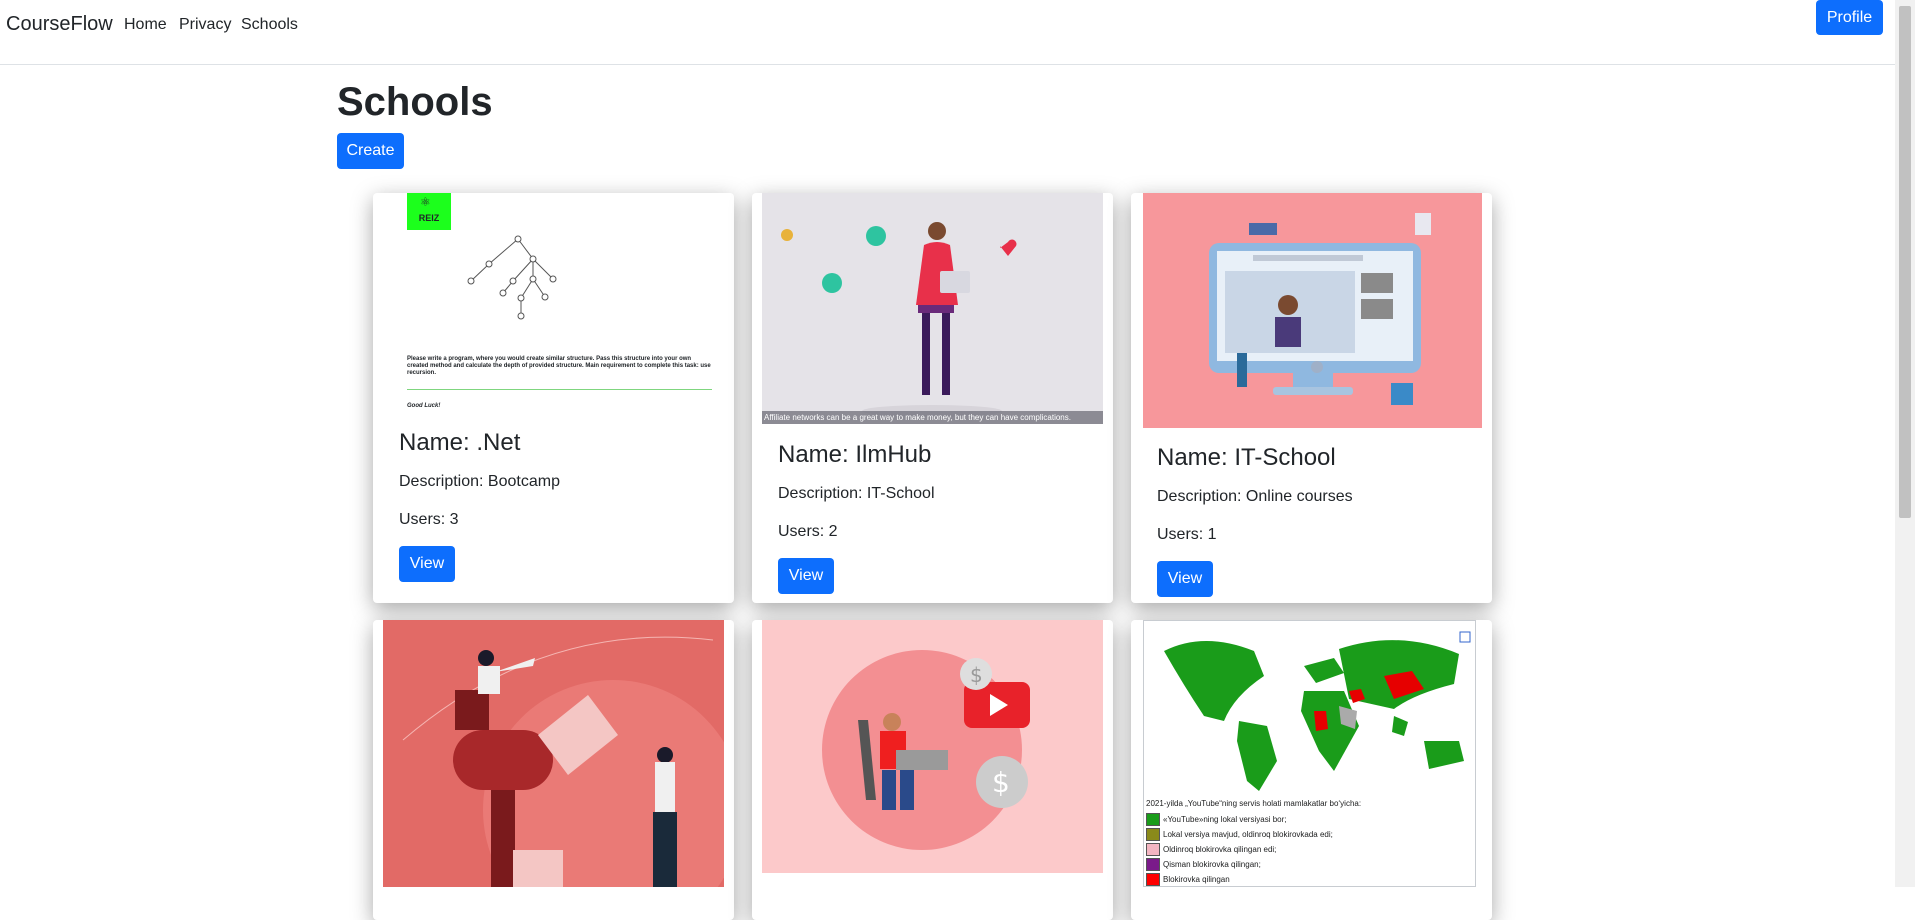 The height and width of the screenshot is (920, 1915). I want to click on create-button: Create, so click(370, 151).